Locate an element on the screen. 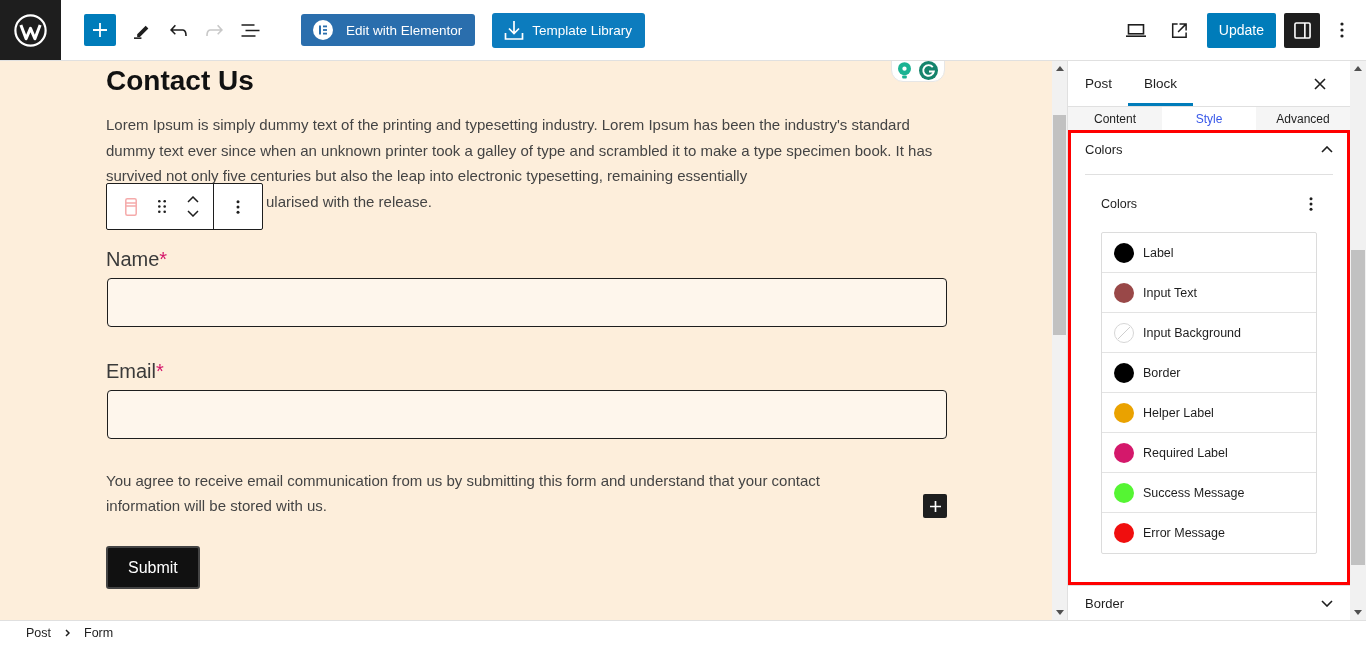  breadcrumb-link: Form is located at coordinates (99, 633).